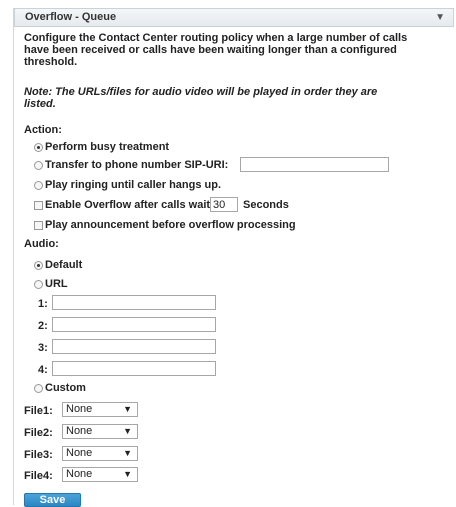 The height and width of the screenshot is (507, 456). What do you see at coordinates (266, 205) in the screenshot?
I see `seconds-label: Seconds` at bounding box center [266, 205].